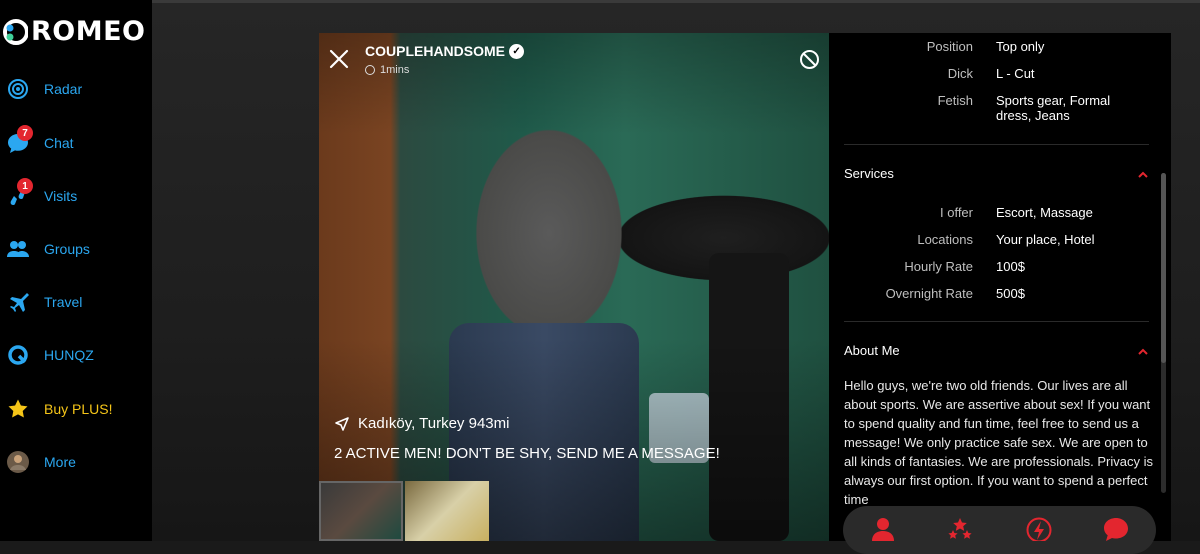  What do you see at coordinates (395, 70) in the screenshot?
I see `last-seen-text: 1mins` at bounding box center [395, 70].